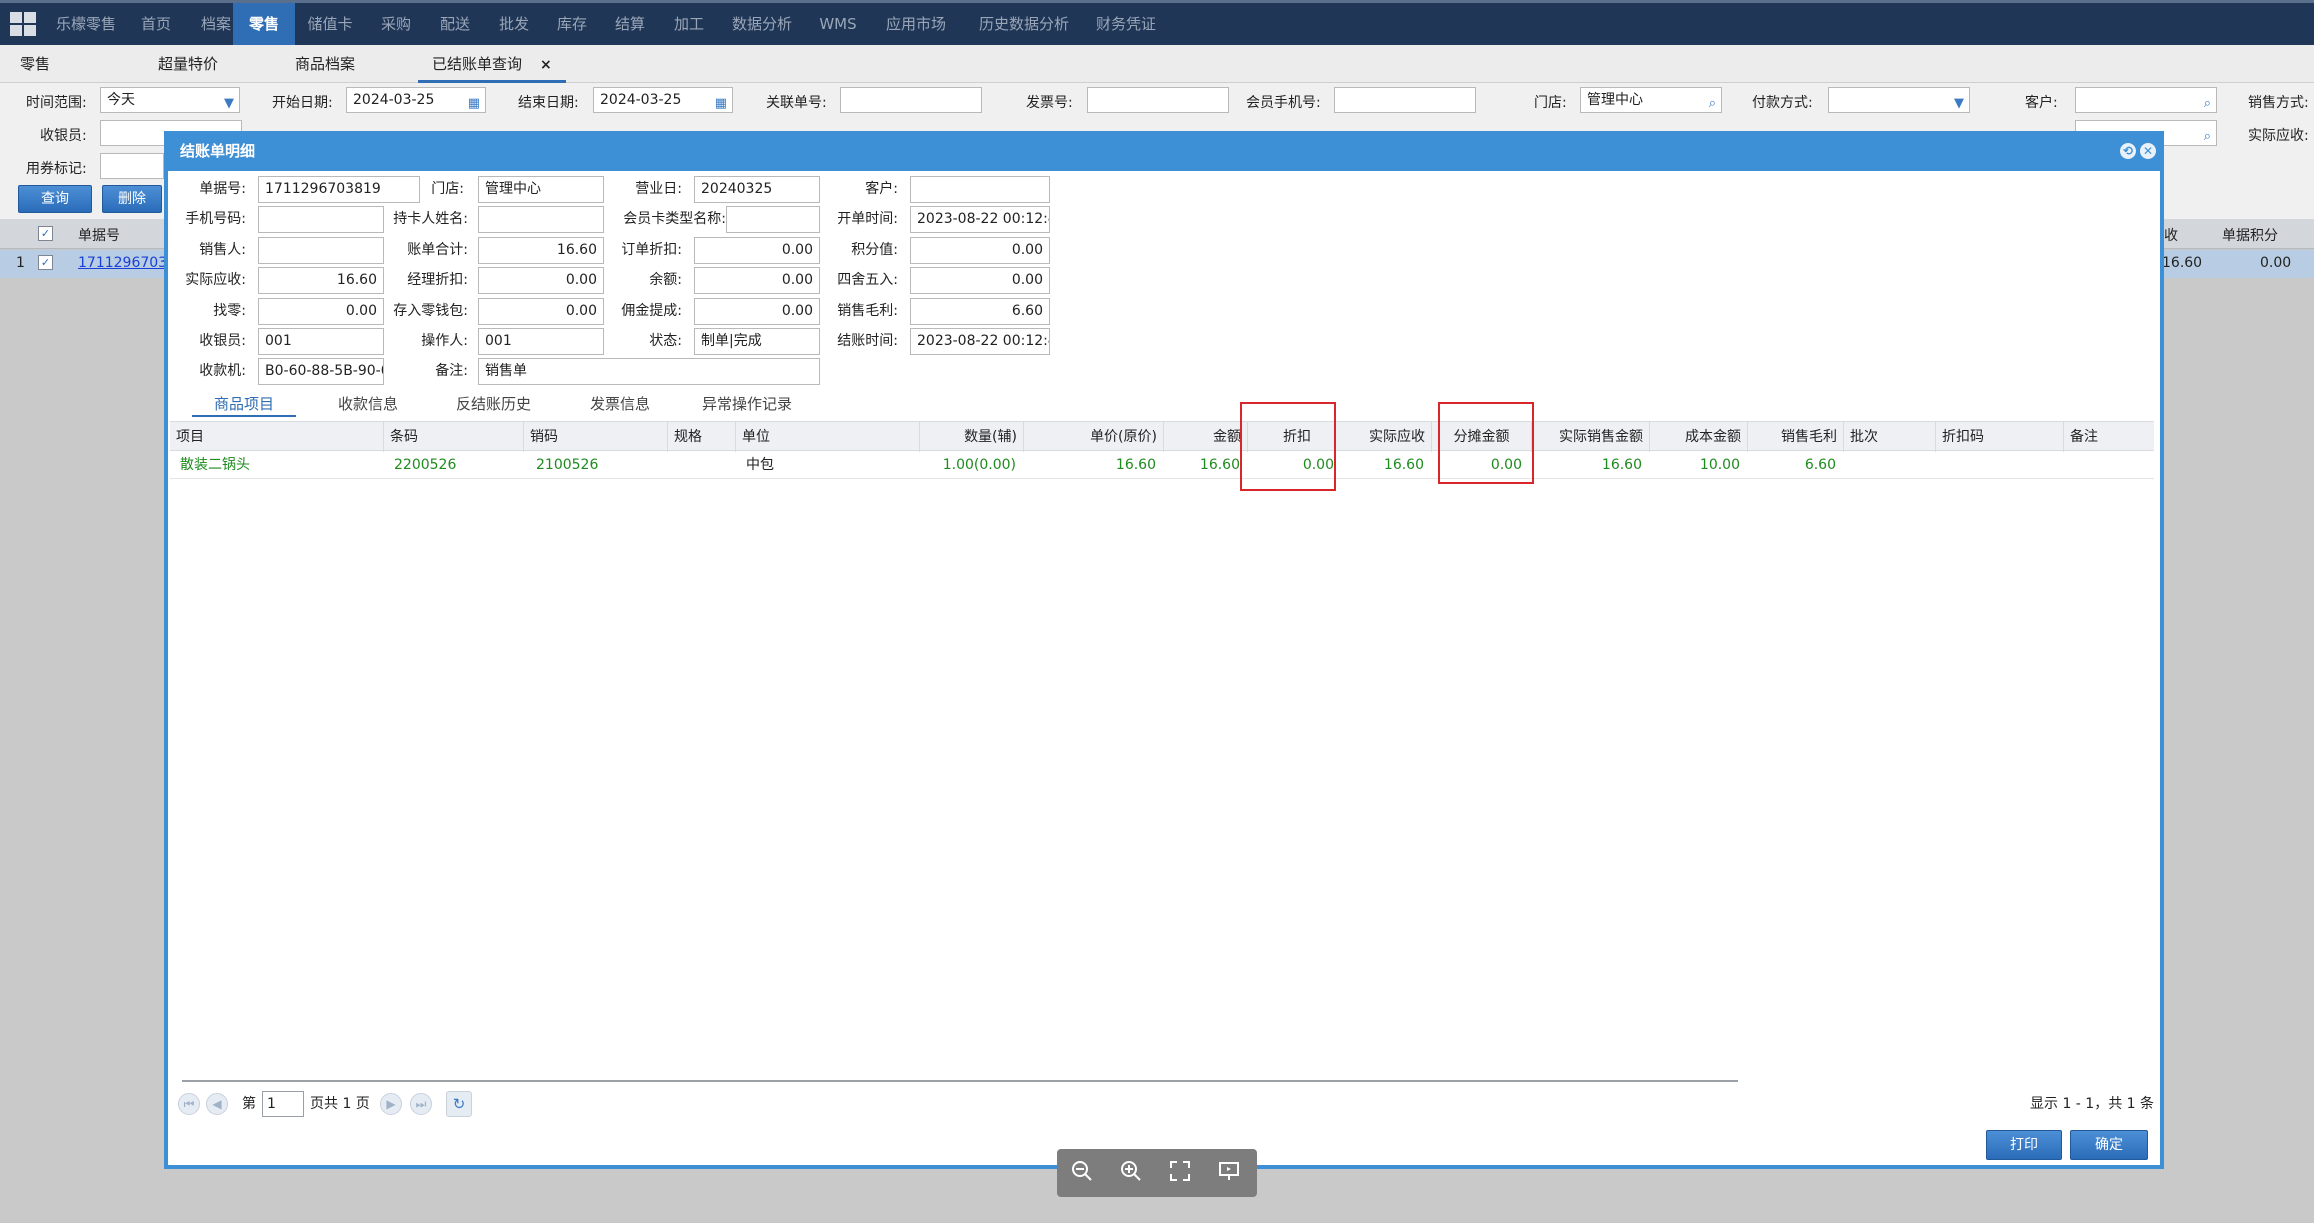 The width and height of the screenshot is (2314, 1223). What do you see at coordinates (757, 280) in the screenshot?
I see `balance-field: 0.00` at bounding box center [757, 280].